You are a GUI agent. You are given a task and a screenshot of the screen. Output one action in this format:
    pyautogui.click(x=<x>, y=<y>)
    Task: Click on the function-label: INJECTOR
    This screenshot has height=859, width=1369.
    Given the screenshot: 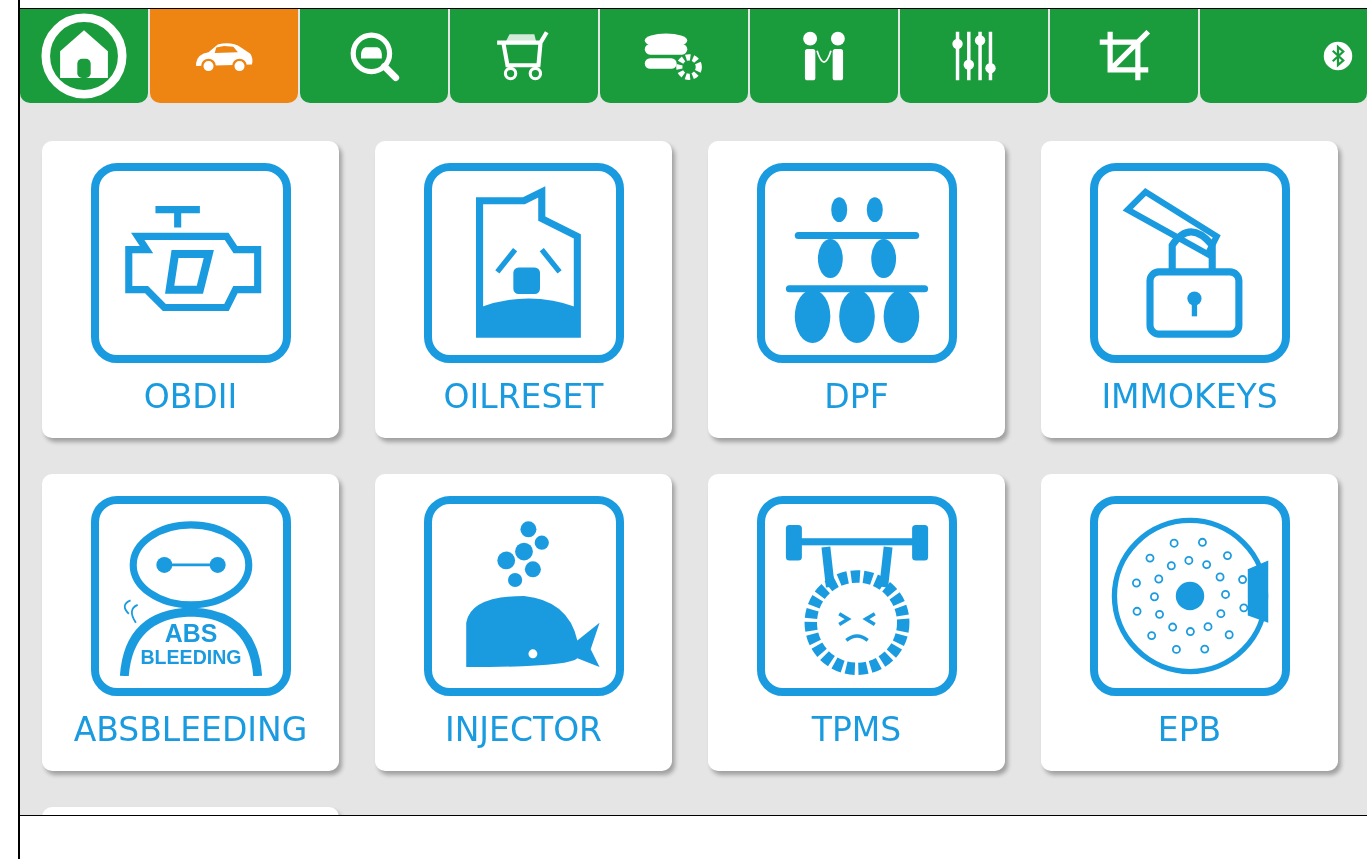 What is the action you would take?
    pyautogui.click(x=523, y=729)
    